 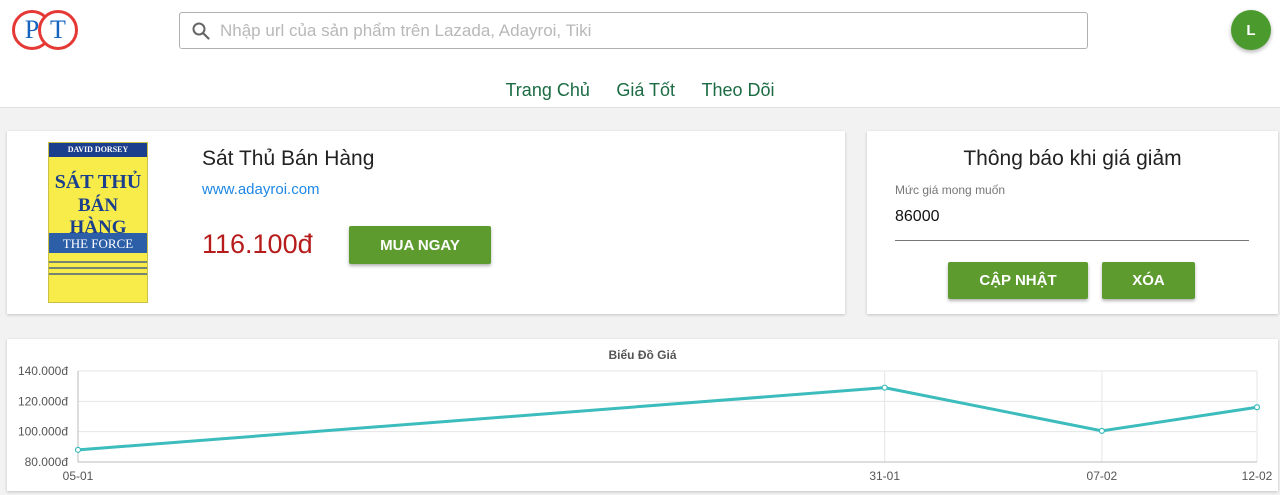 I want to click on y-tick-label: 80.000đ, so click(x=47, y=462).